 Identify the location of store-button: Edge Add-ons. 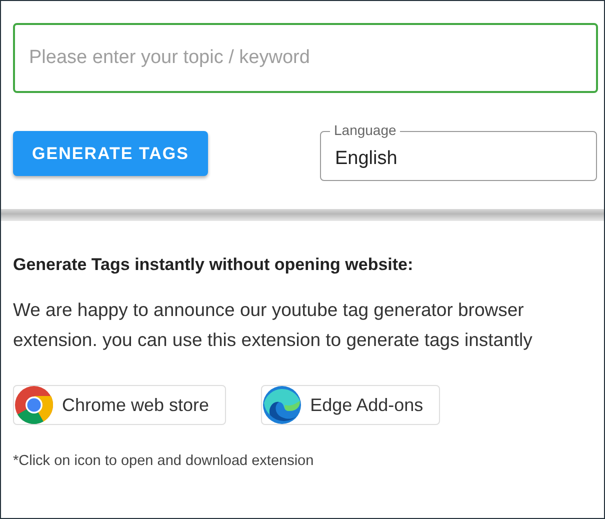
(350, 405).